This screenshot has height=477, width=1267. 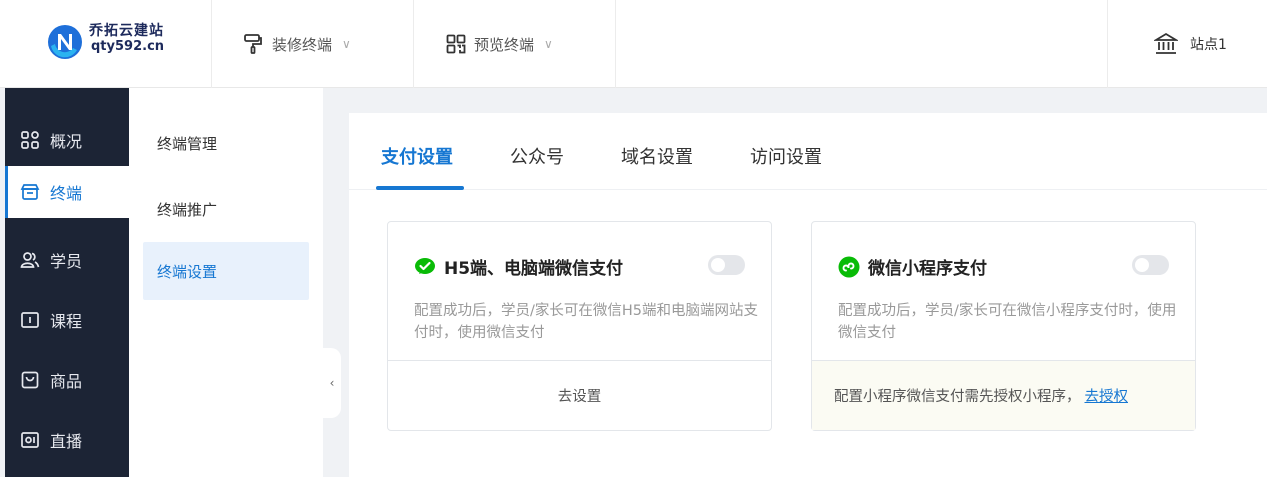 I want to click on topnav-decorate-terminal: 装修终端 ∨, so click(x=313, y=44).